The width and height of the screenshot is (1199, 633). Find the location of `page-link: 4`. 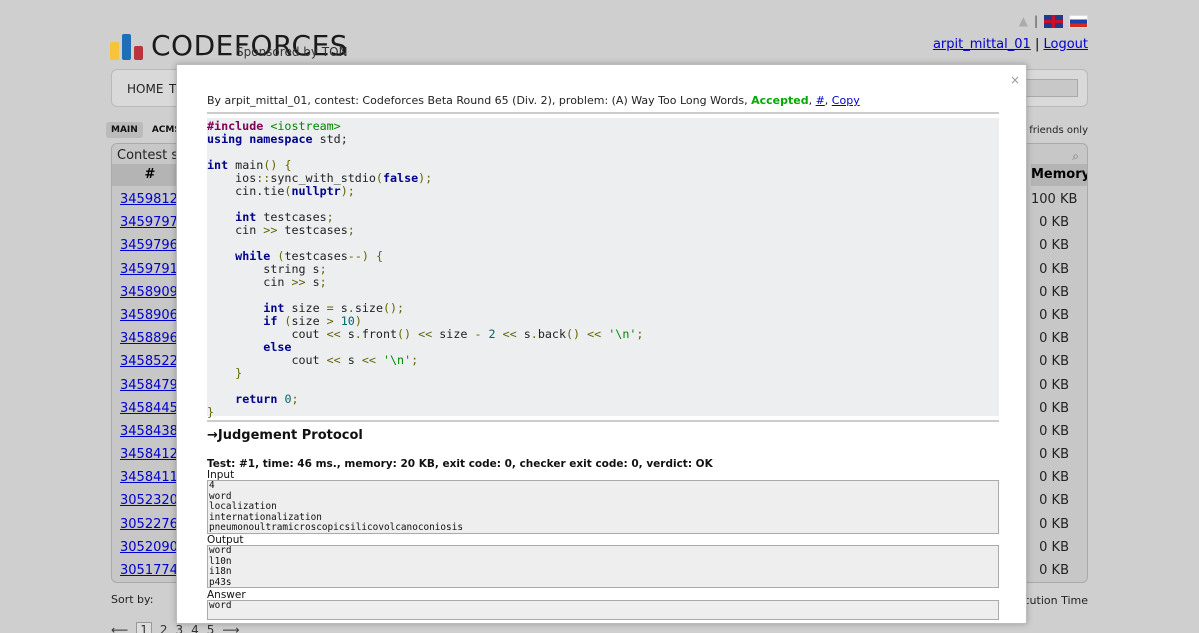

page-link: 4 is located at coordinates (195, 628).